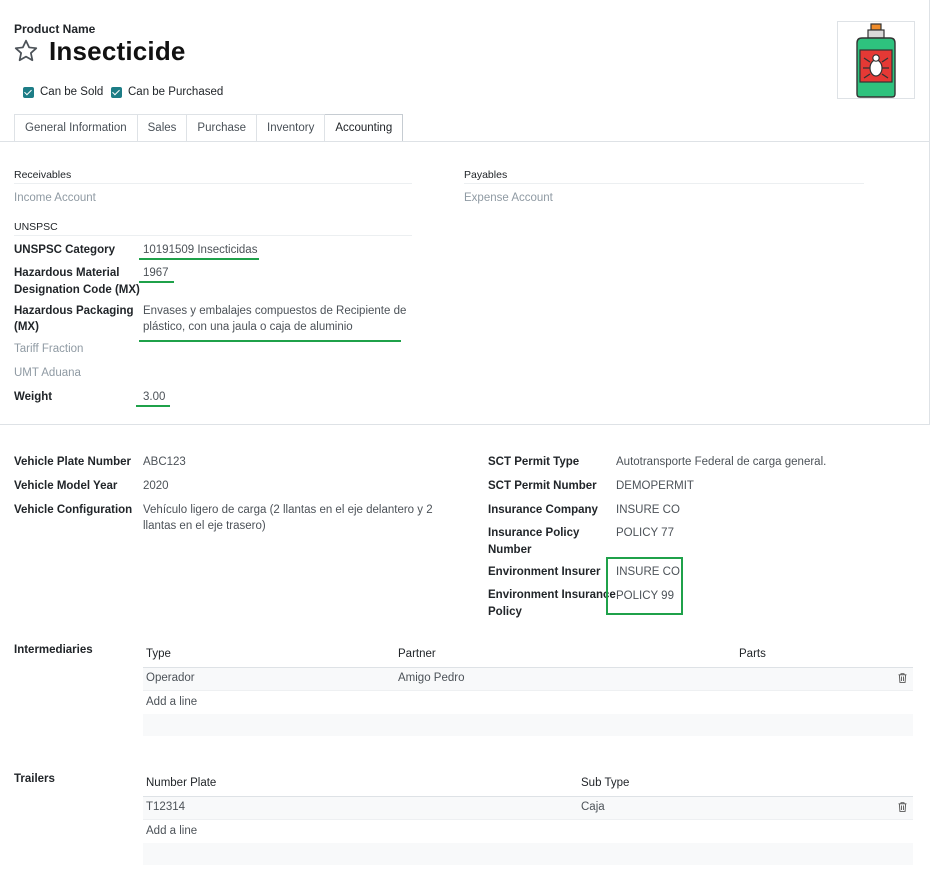 The image size is (933, 869). I want to click on trailers-add-line-link: Add a line, so click(171, 831).